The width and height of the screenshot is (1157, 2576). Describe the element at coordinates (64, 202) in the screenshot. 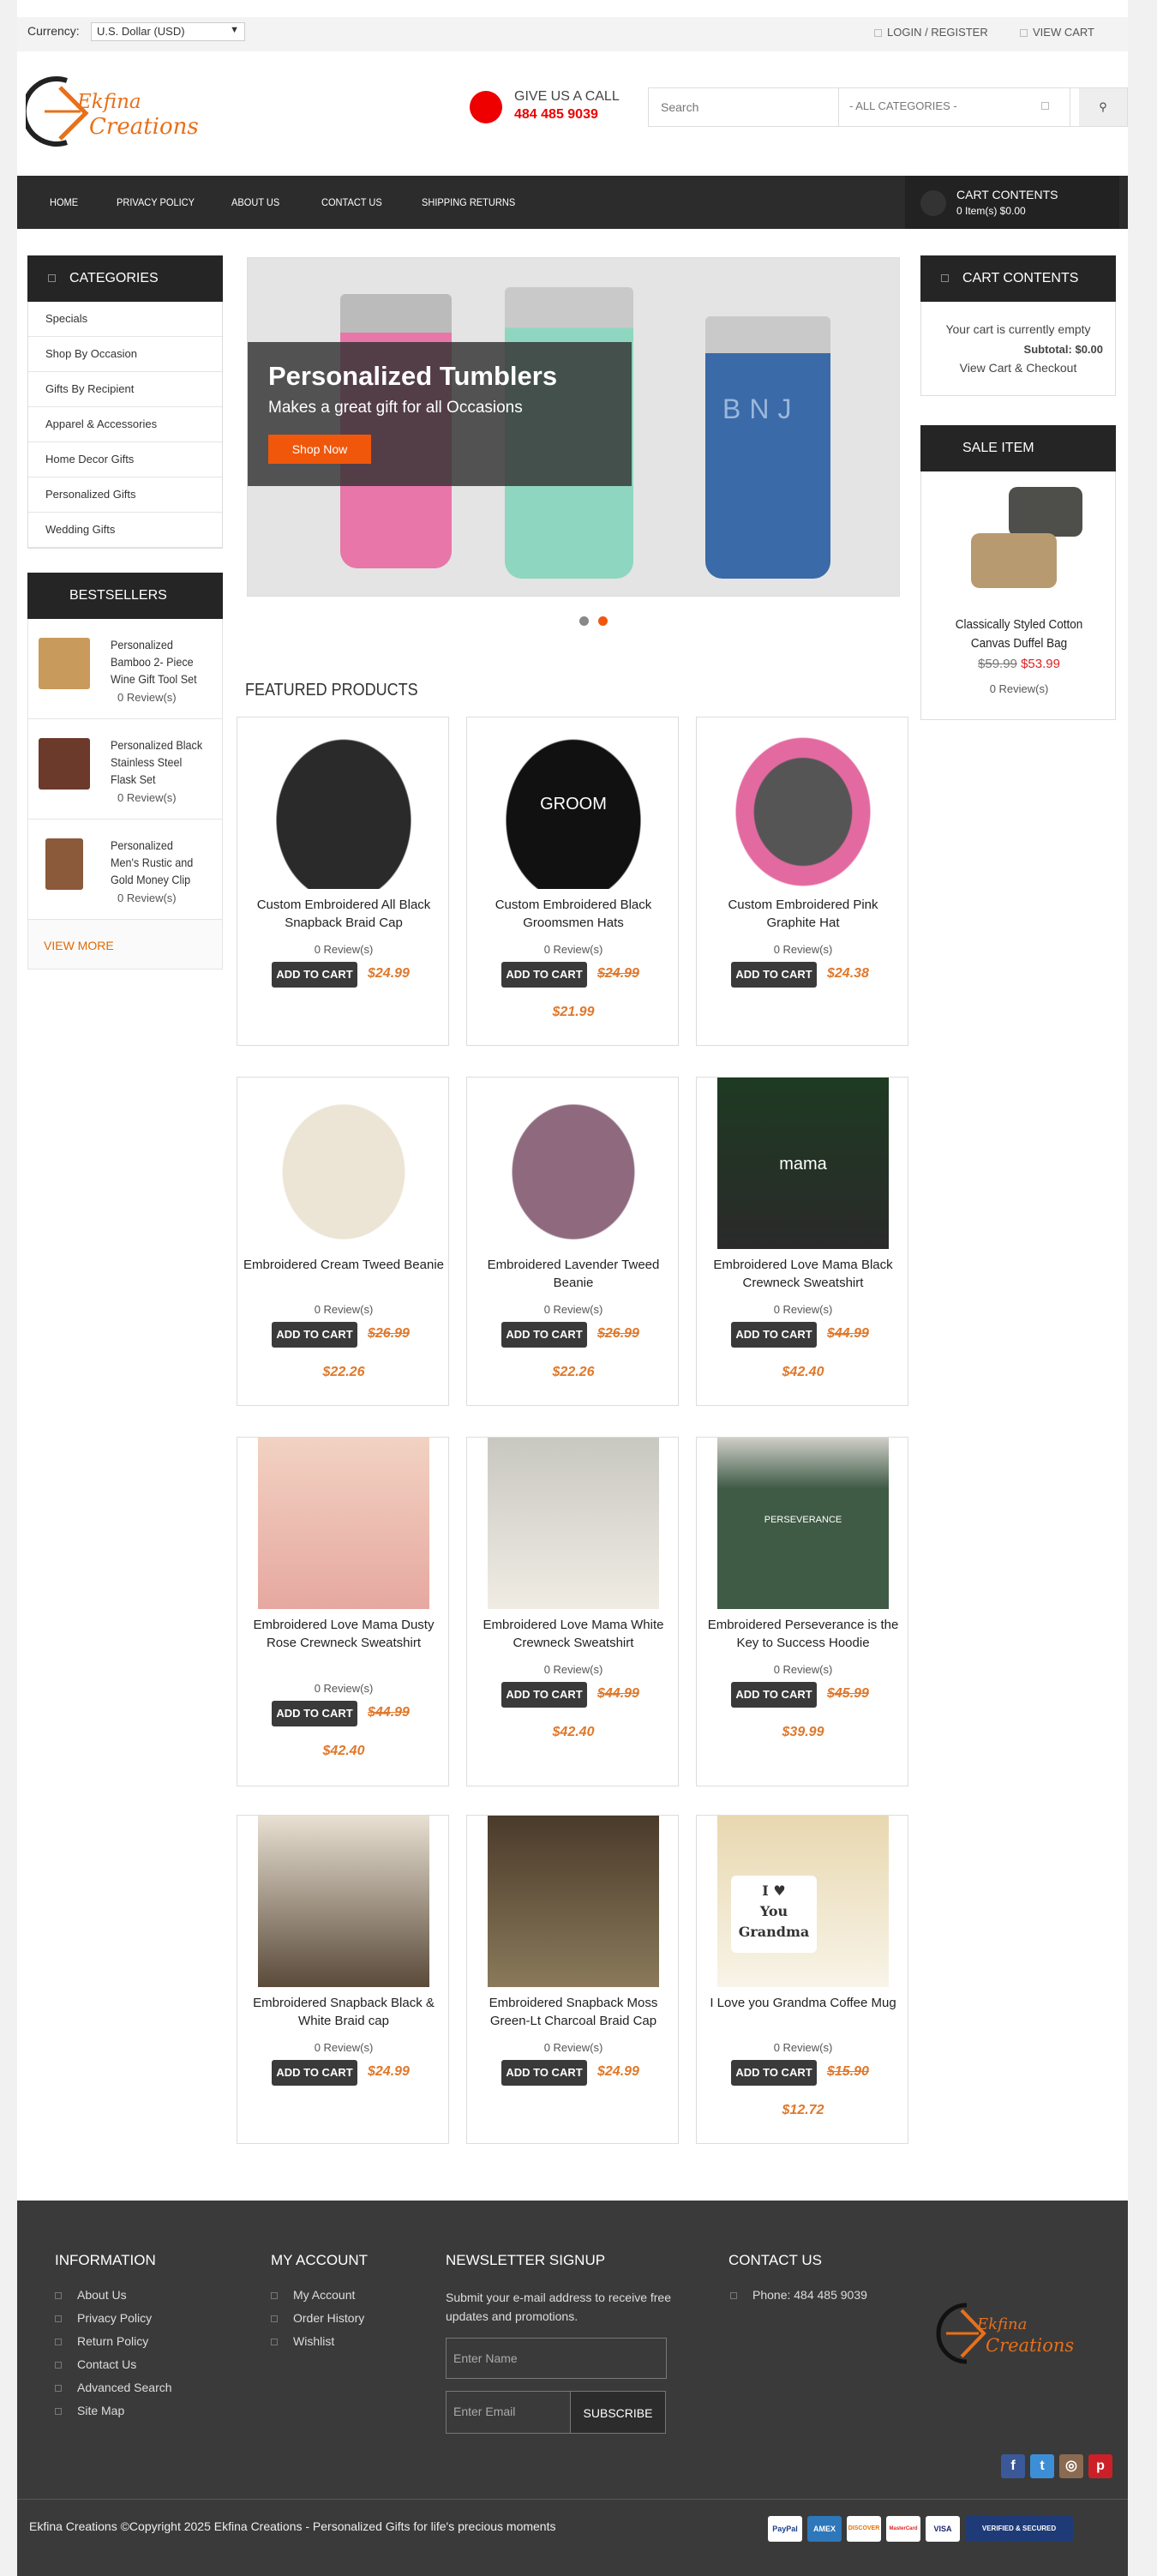

I see `nav-home: HOME` at that location.